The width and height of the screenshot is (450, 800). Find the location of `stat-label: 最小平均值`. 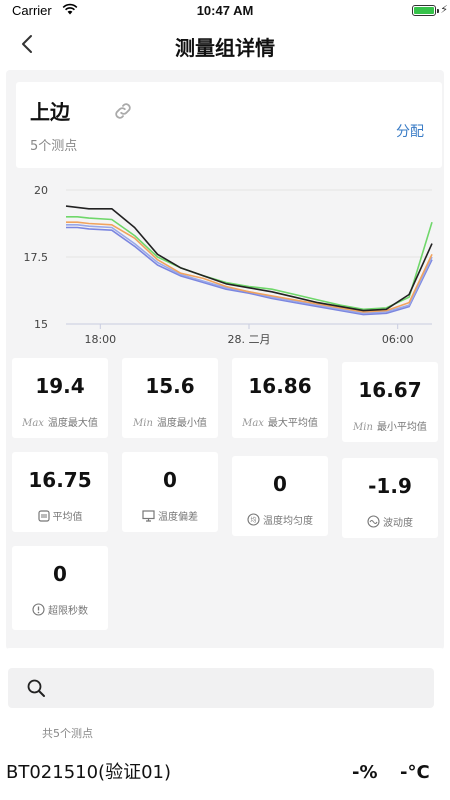

stat-label: 最小平均值 is located at coordinates (401, 427).